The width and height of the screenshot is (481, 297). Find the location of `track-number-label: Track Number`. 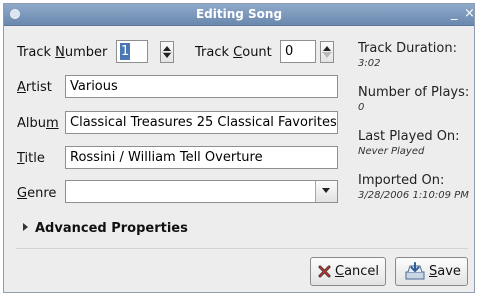

track-number-label: Track Number is located at coordinates (62, 52).